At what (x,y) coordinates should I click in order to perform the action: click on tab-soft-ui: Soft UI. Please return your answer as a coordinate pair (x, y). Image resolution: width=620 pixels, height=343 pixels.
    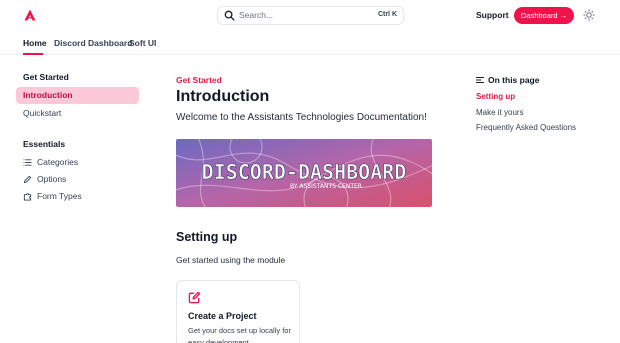
    Looking at the image, I should click on (142, 43).